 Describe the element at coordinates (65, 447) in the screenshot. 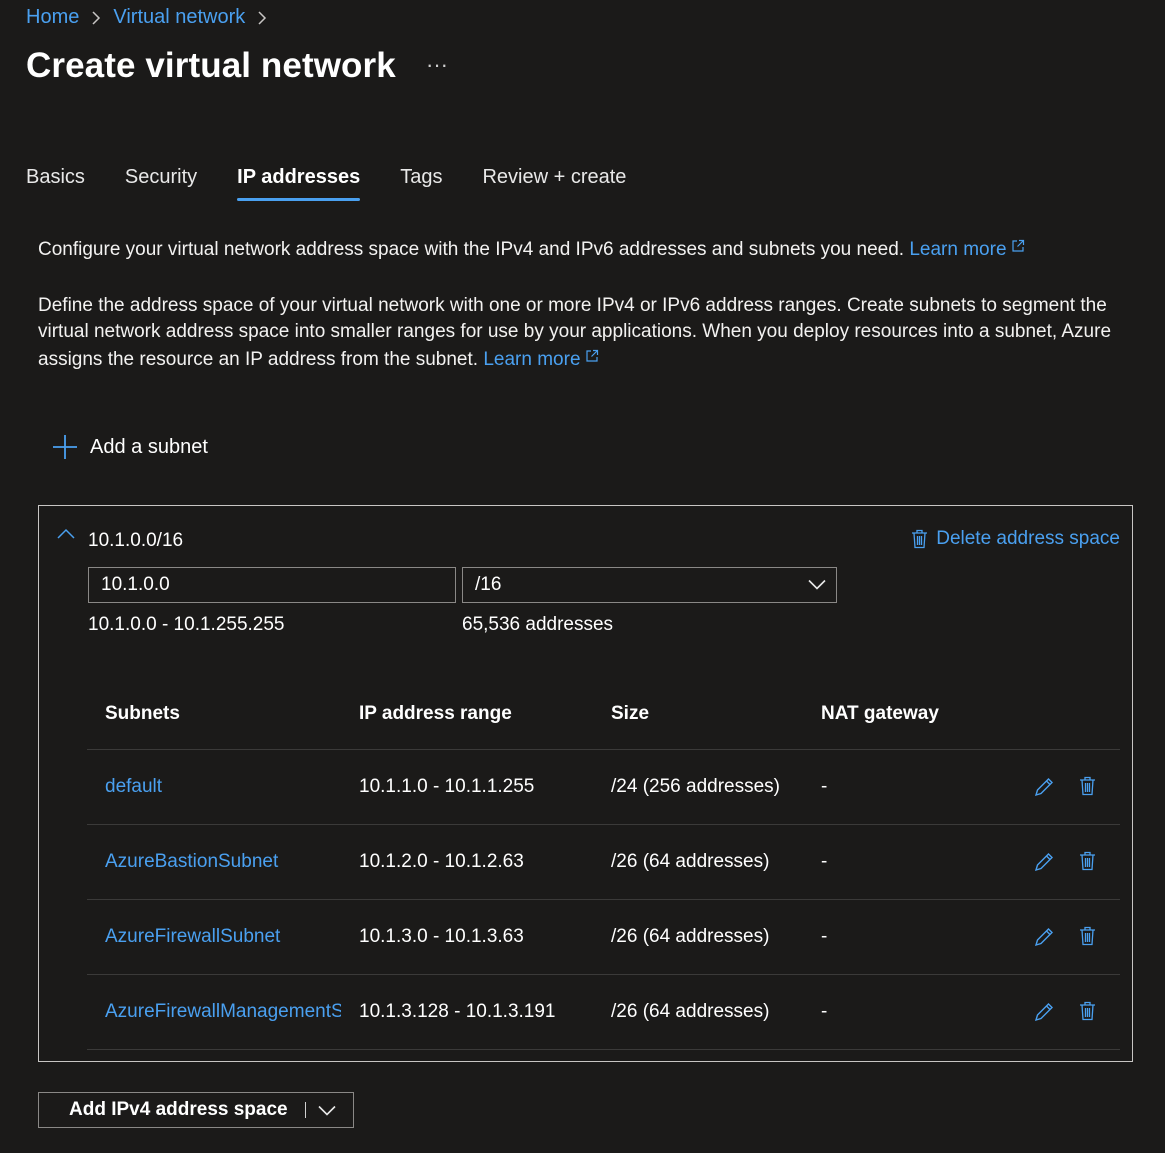

I see `plus-icon` at that location.